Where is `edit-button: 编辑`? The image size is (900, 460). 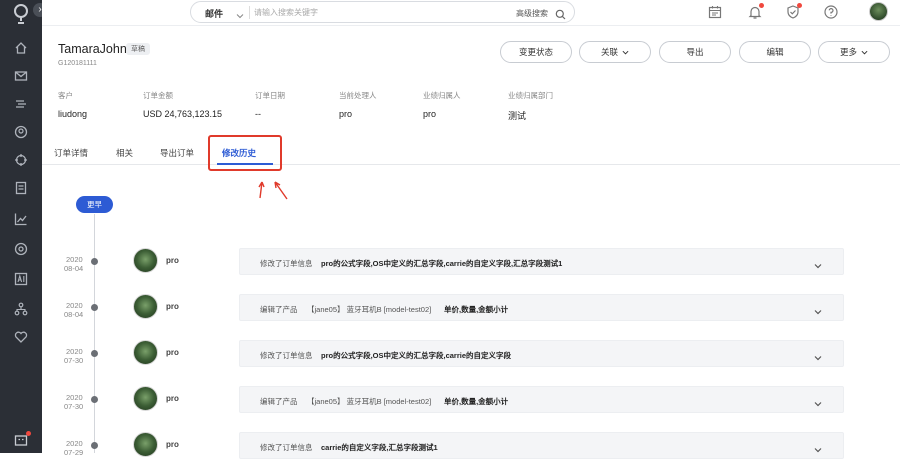
edit-button: 编辑 is located at coordinates (775, 52).